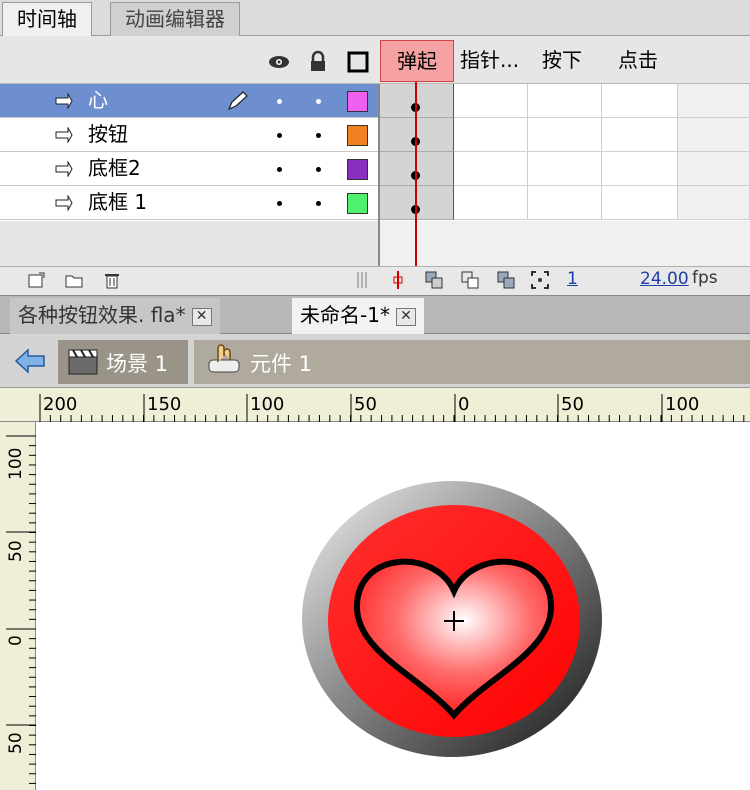  Describe the element at coordinates (540, 280) in the screenshot. I see `modify-onion-markers-icon` at that location.